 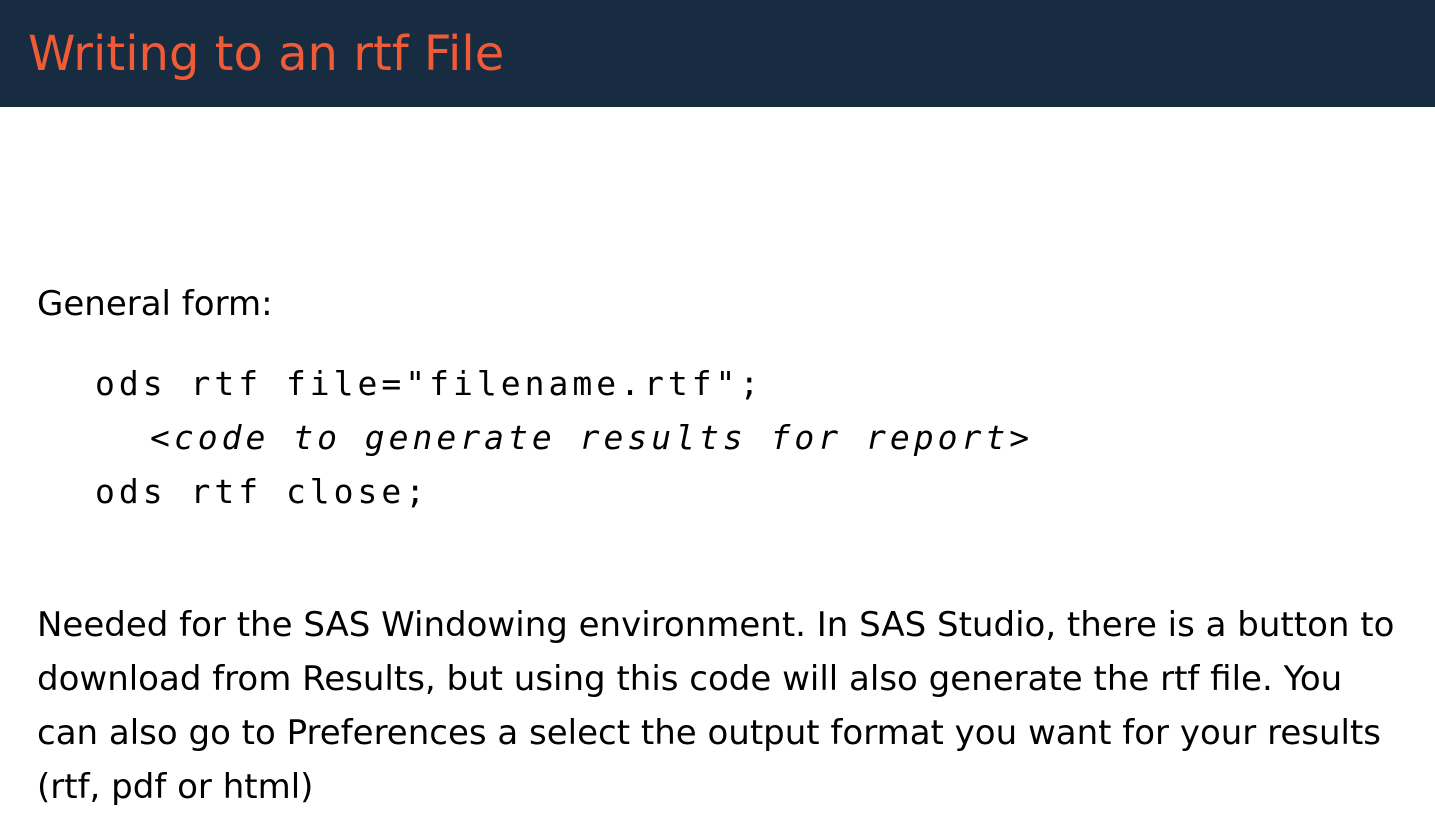 I want to click on code-line-ods-rtf-file: ods rtf file="filename.rtf";, so click(x=429, y=383).